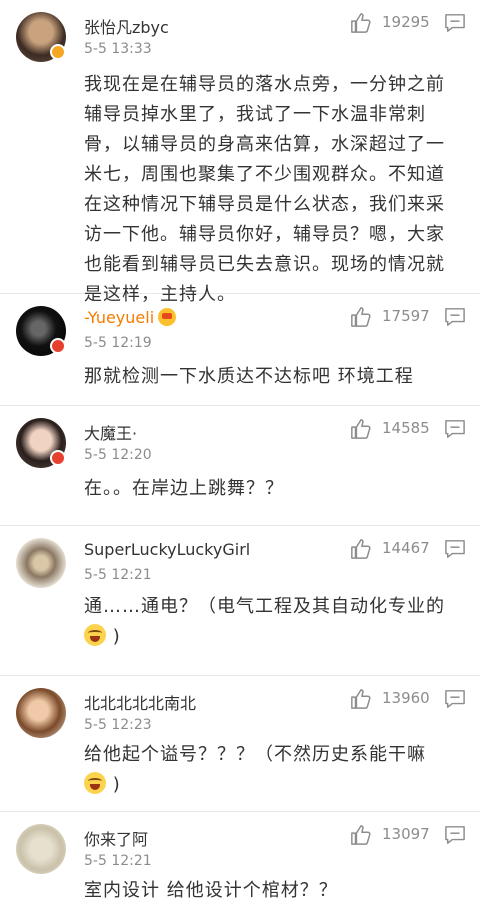 The height and width of the screenshot is (920, 480). I want to click on comment-time: 5-5 12:19, so click(118, 343).